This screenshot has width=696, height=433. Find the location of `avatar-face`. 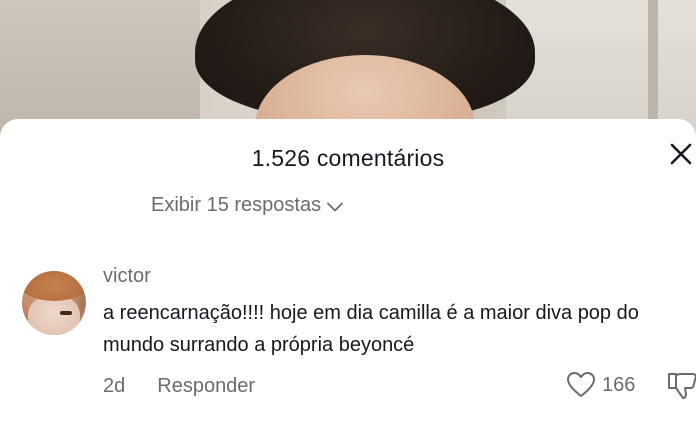

avatar-face is located at coordinates (54, 315).